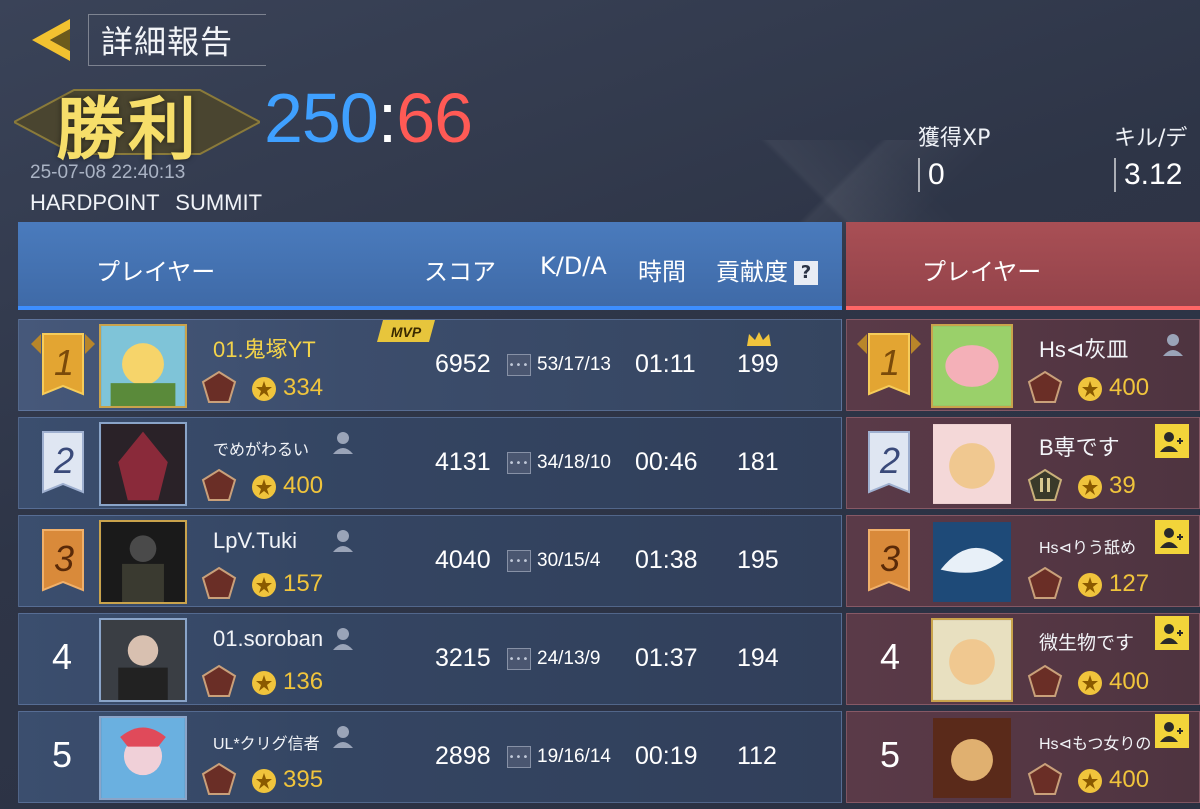 The width and height of the screenshot is (1200, 809). What do you see at coordinates (752, 272) in the screenshot?
I see `col-contribution-label: 貢献度` at bounding box center [752, 272].